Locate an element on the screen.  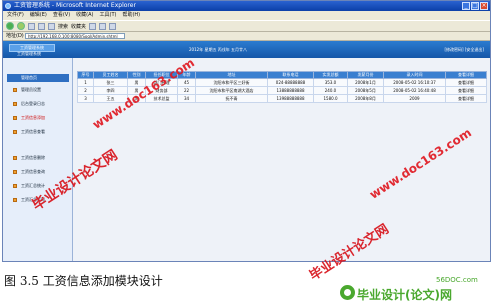
address-label: 地址(D) is located at coordinates (15, 36).